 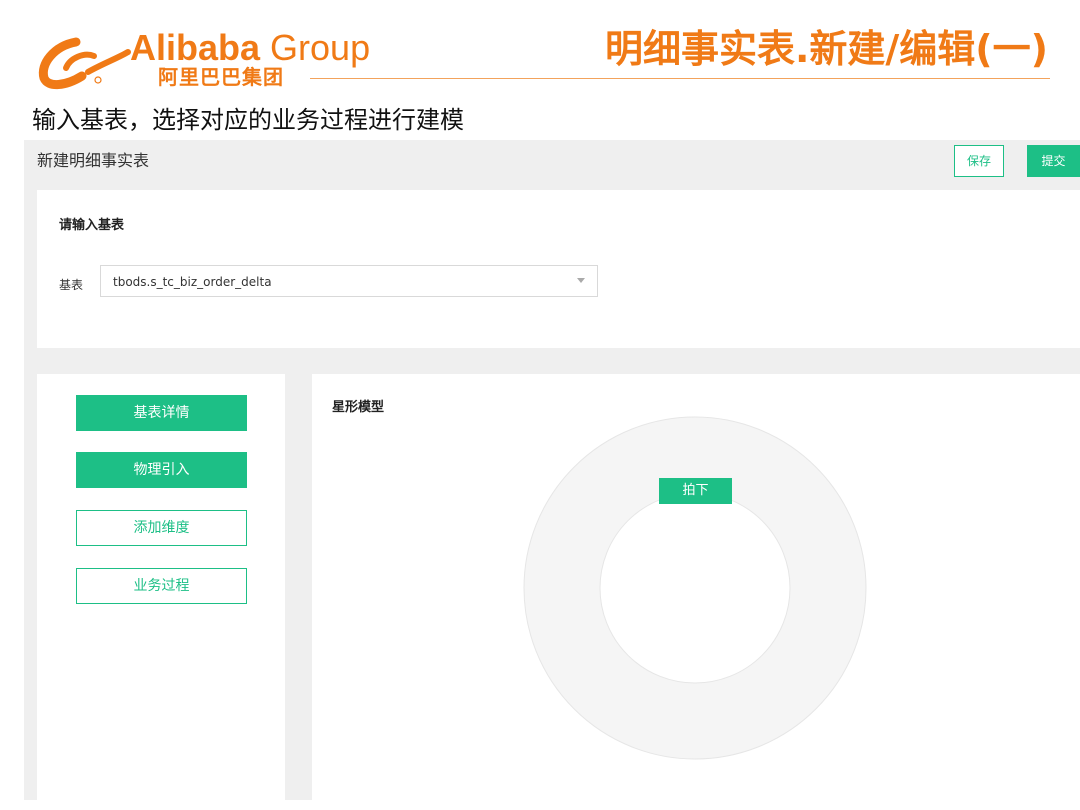 I want to click on page-title: 新建明细事实表, so click(x=93, y=160).